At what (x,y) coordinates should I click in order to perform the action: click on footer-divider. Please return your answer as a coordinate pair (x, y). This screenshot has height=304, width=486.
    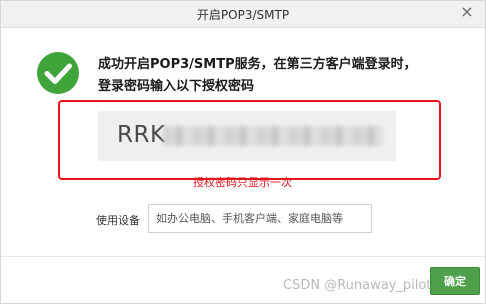
    Looking at the image, I should click on (243, 256).